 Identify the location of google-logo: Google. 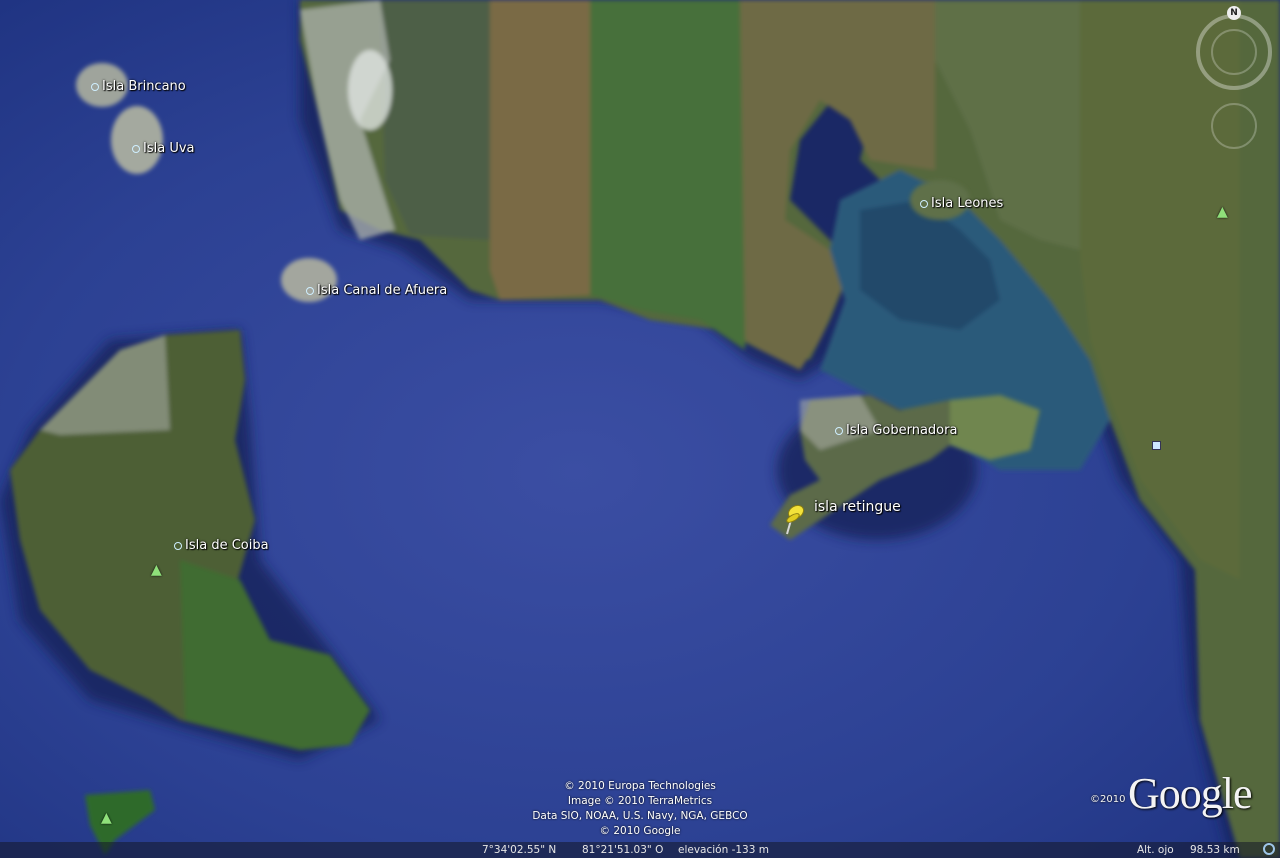
(1190, 793).